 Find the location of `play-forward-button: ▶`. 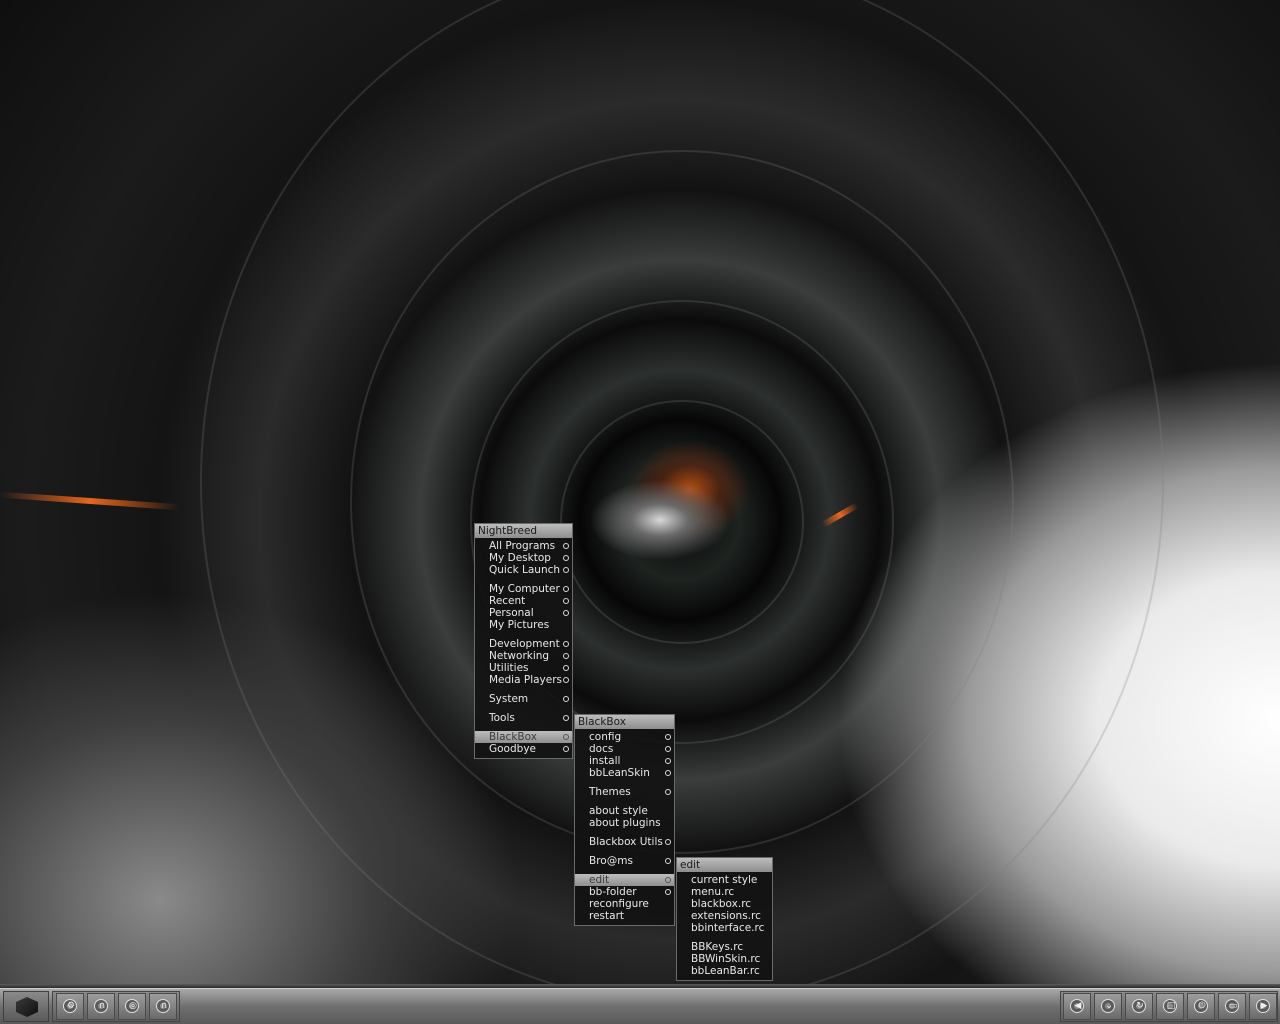

play-forward-button: ▶ is located at coordinates (1263, 1006).